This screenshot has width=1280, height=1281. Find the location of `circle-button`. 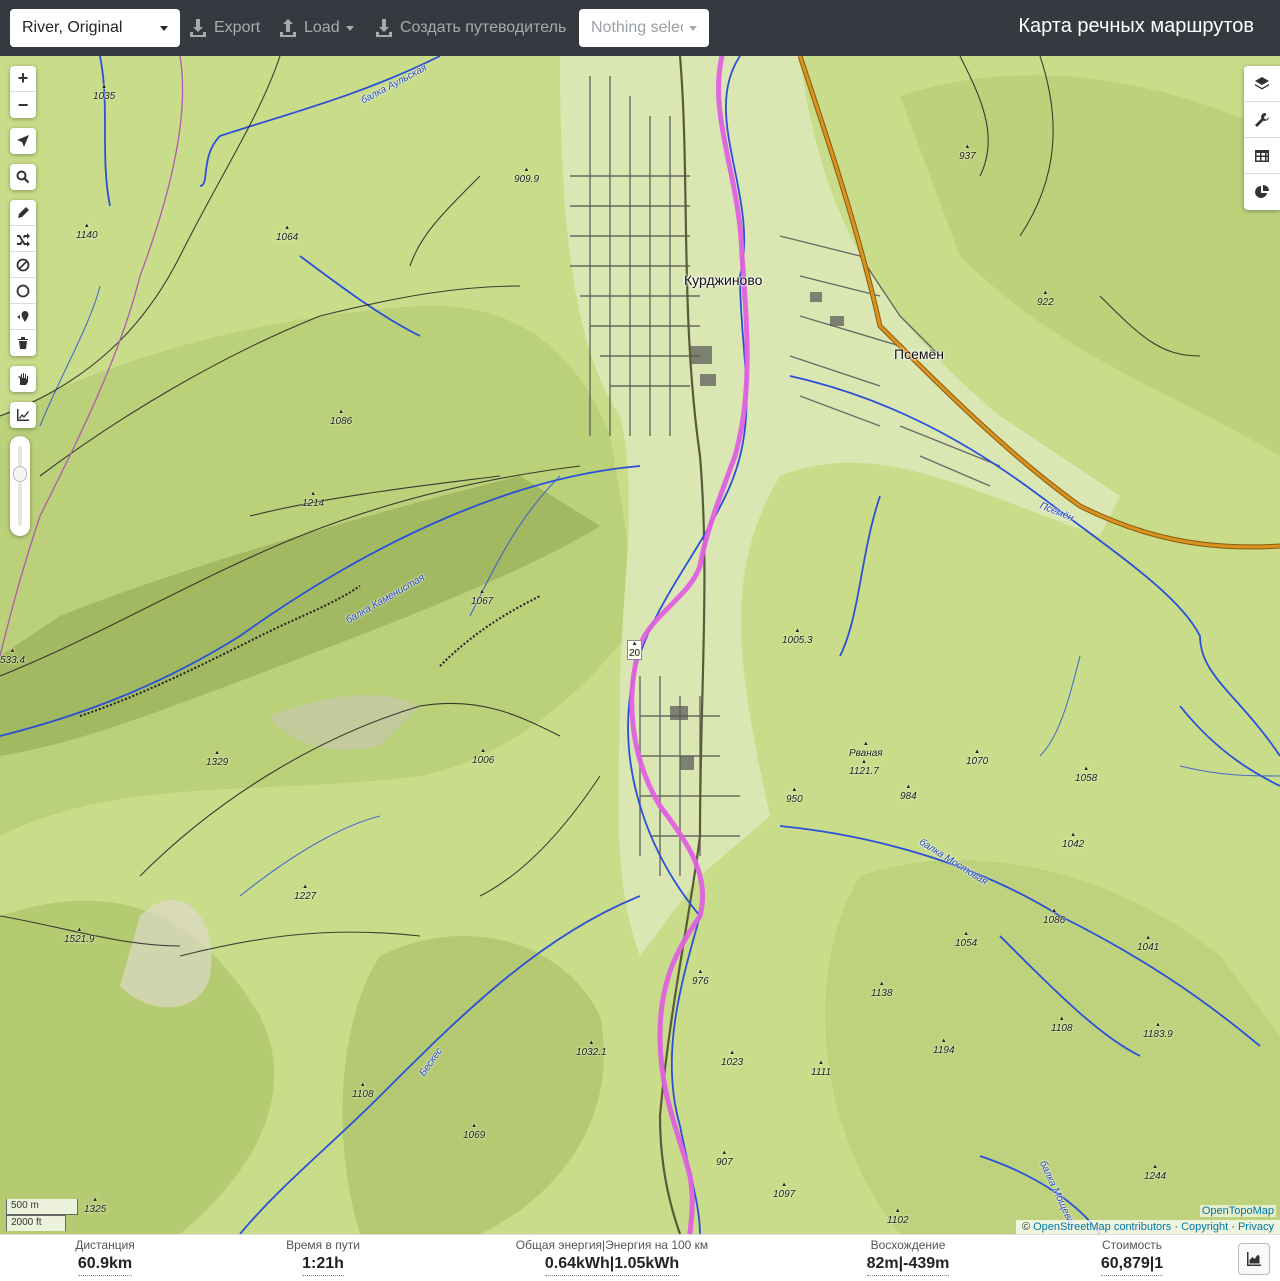

circle-button is located at coordinates (23, 291).